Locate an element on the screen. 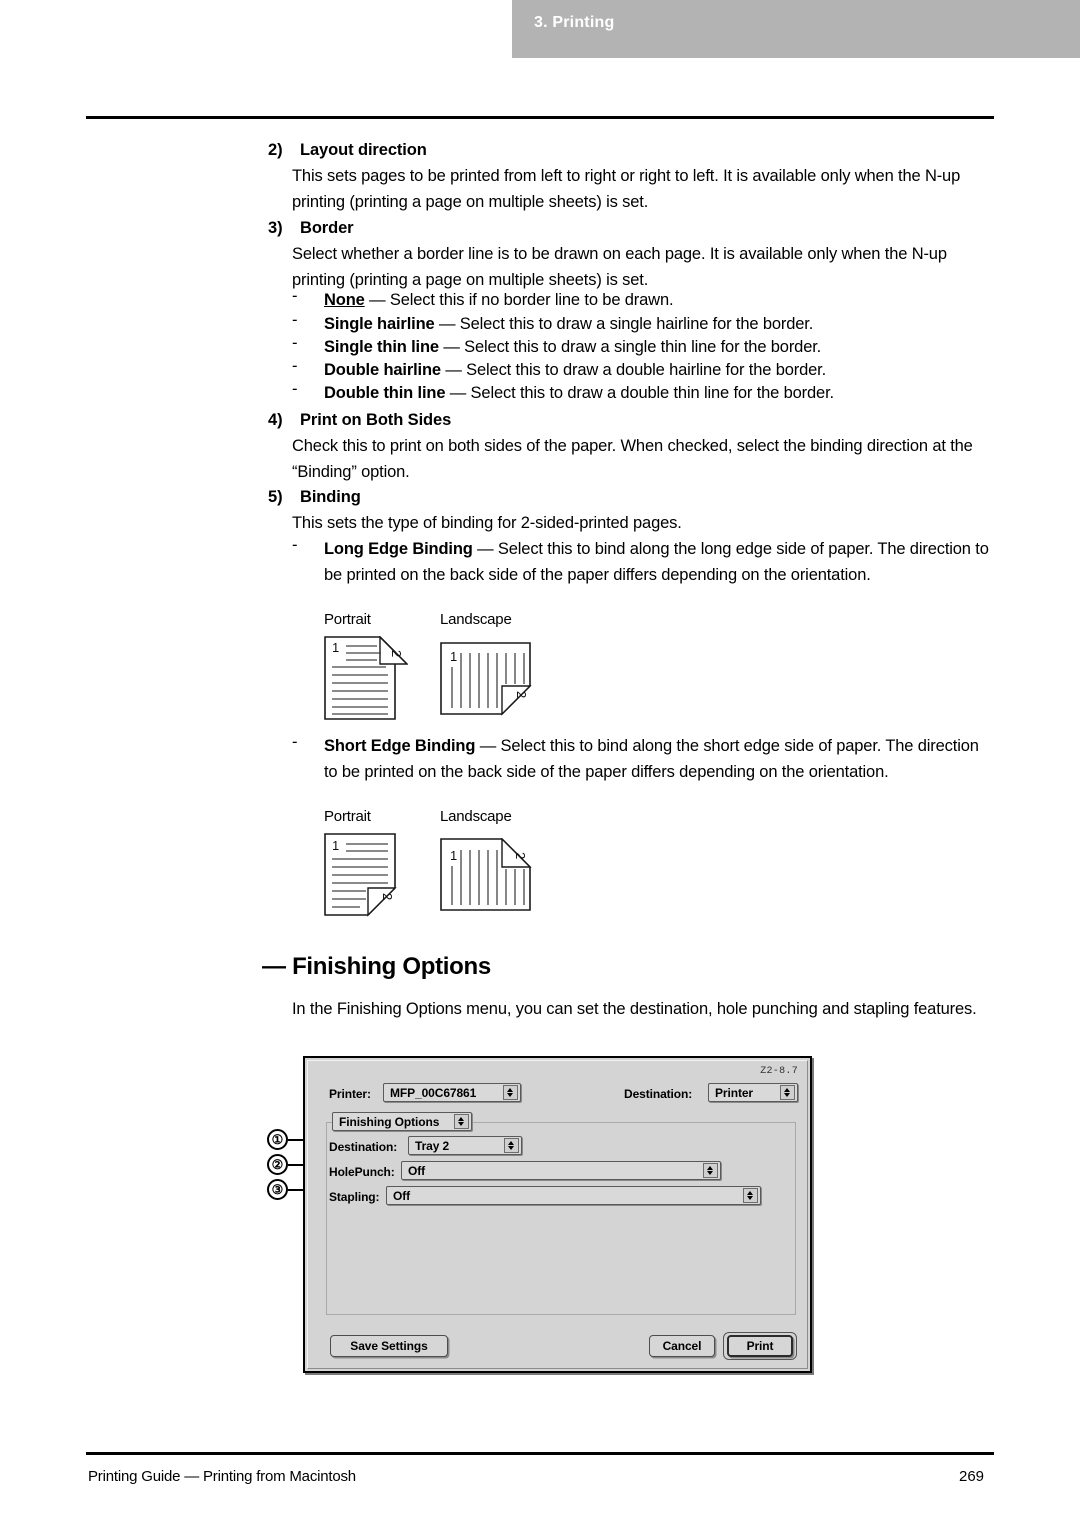 The image size is (1080, 1526). header-divider-rule is located at coordinates (540, 117).